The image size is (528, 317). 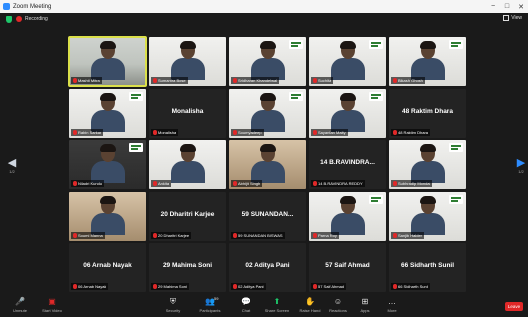 What do you see at coordinates (187, 267) in the screenshot?
I see `participant-tile: 29 Mahima Soni 29 Mahima Soni` at bounding box center [187, 267].